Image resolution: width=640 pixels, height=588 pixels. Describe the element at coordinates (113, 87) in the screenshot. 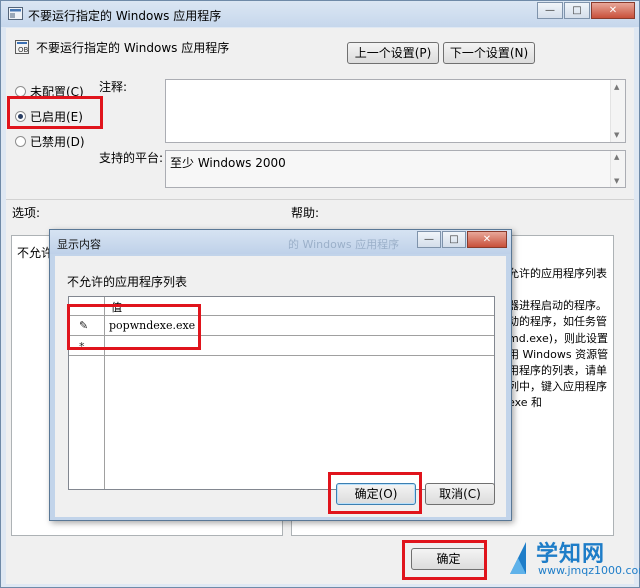

I see `comment-label: 注释:` at that location.